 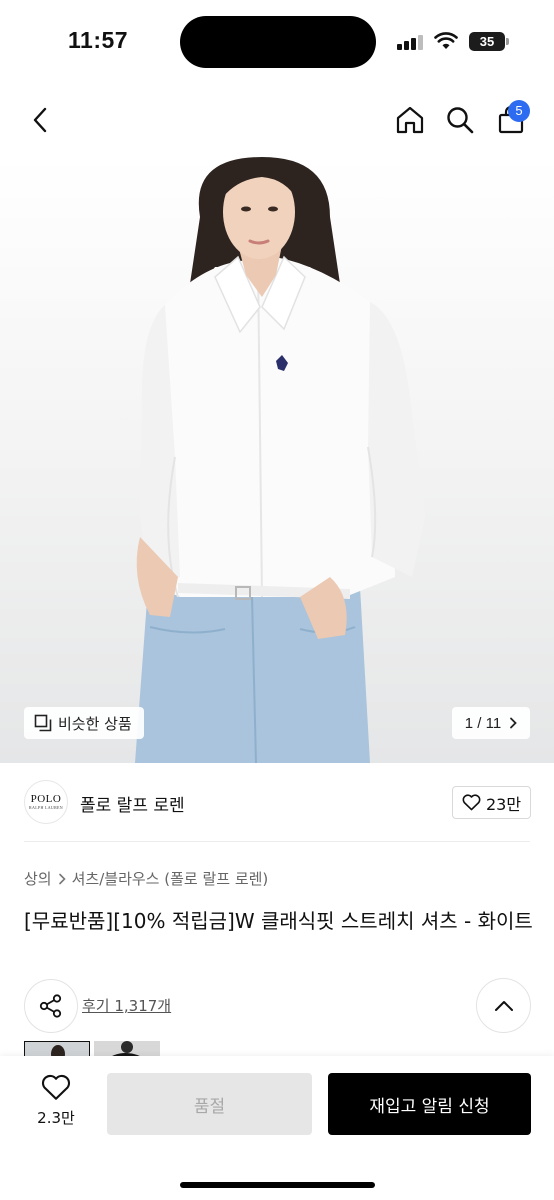 I want to click on soldout-button: 품절, so click(x=209, y=1104).